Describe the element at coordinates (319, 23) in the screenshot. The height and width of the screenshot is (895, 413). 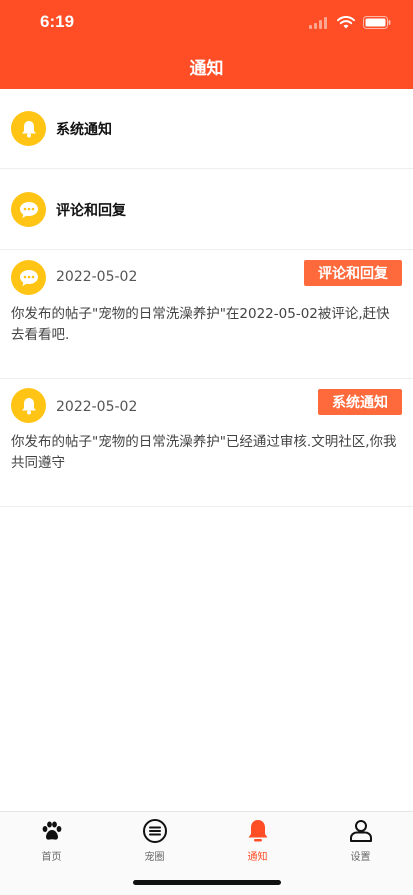
I see `signal-icon` at that location.